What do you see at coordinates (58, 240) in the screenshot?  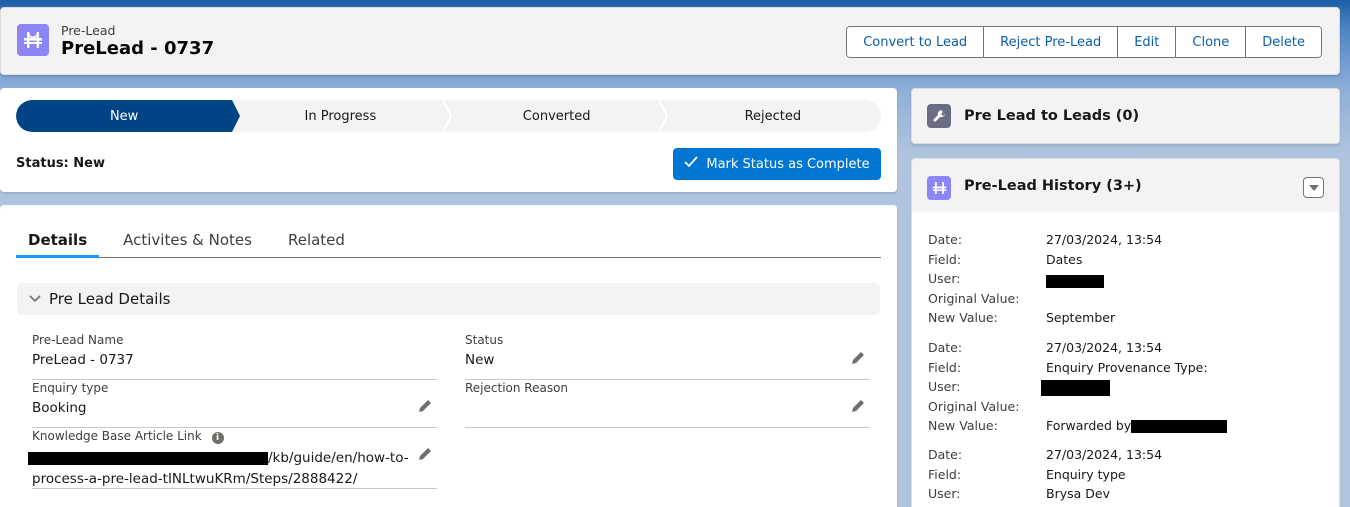 I see `tab-details: Details` at bounding box center [58, 240].